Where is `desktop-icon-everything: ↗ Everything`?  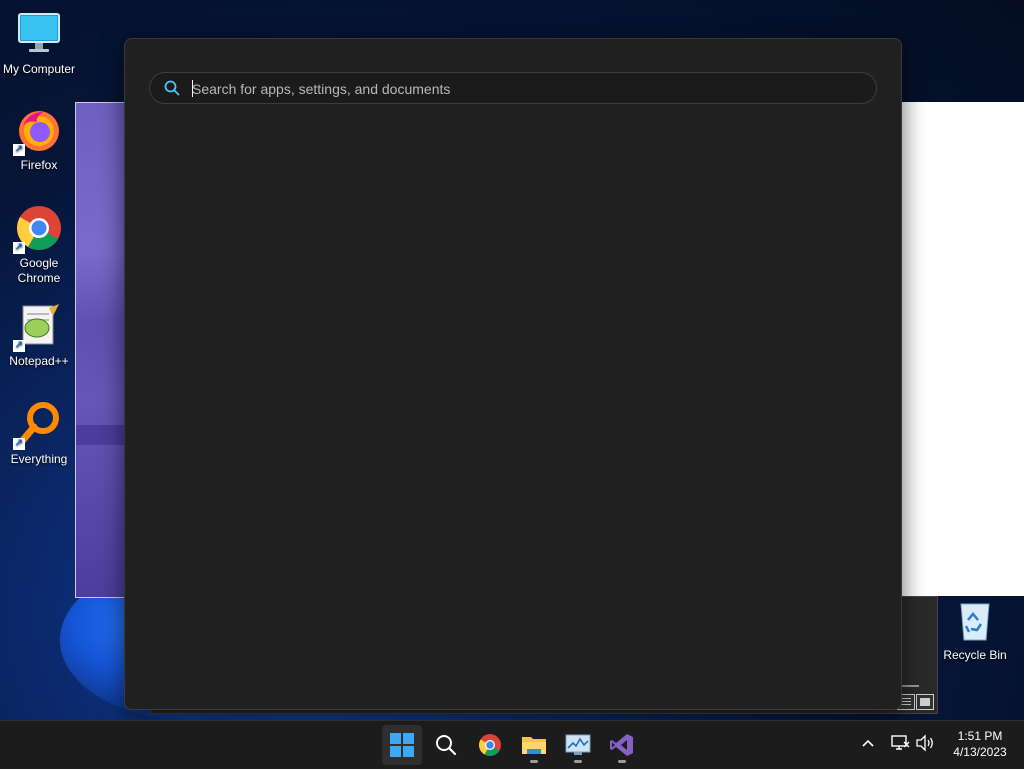 desktop-icon-everything: ↗ Everything is located at coordinates (39, 433).